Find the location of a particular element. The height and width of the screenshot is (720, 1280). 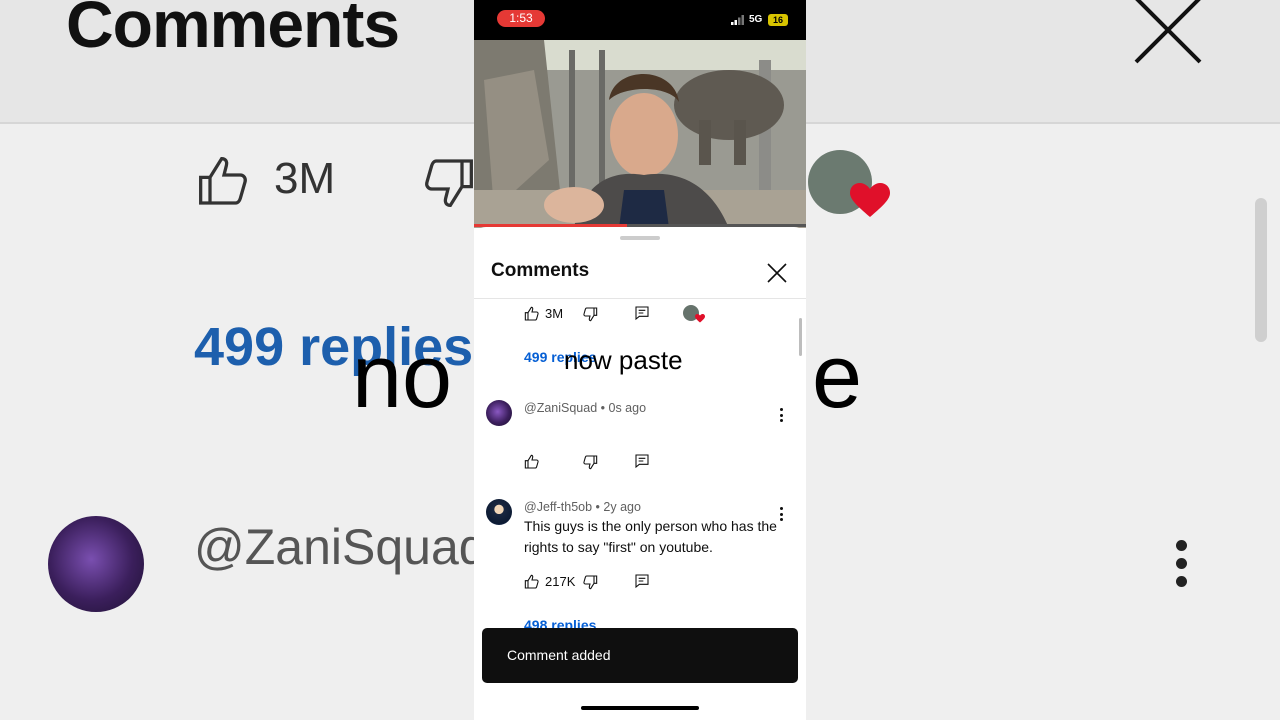

comment-meta: @ZaniSquad • 0s ago is located at coordinates (585, 408).